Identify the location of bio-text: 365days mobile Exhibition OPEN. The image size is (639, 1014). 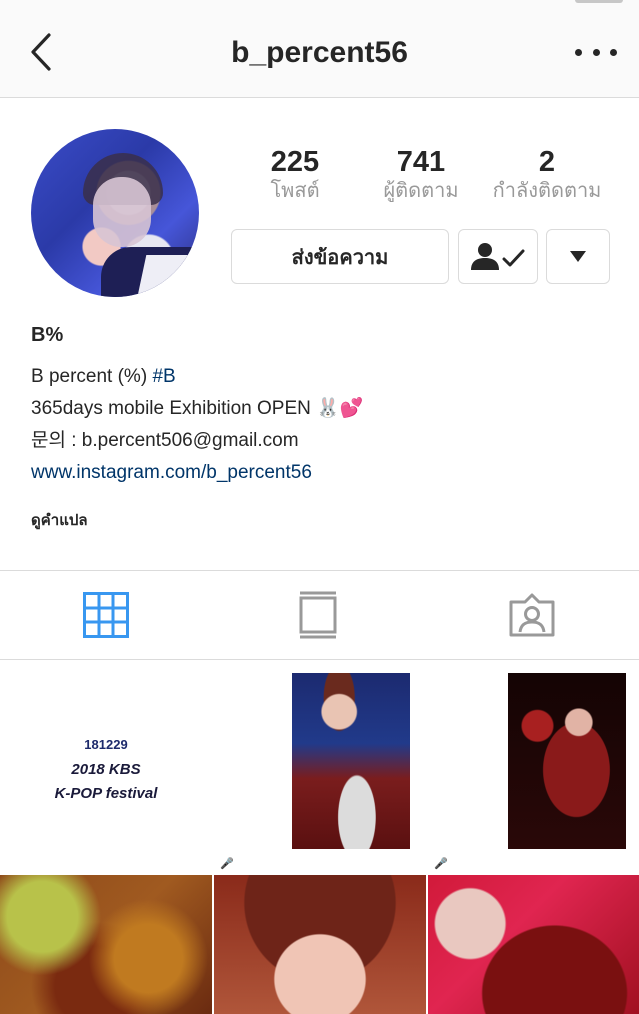
(171, 409).